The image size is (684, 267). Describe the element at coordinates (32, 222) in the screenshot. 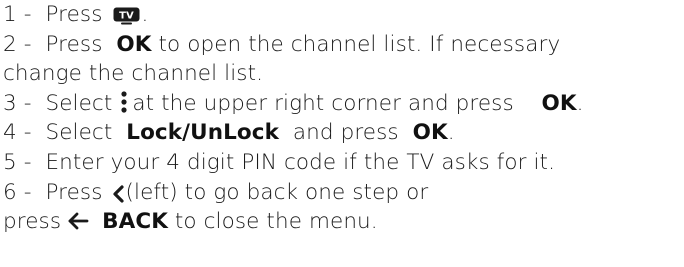

I see `step-text: press` at that location.